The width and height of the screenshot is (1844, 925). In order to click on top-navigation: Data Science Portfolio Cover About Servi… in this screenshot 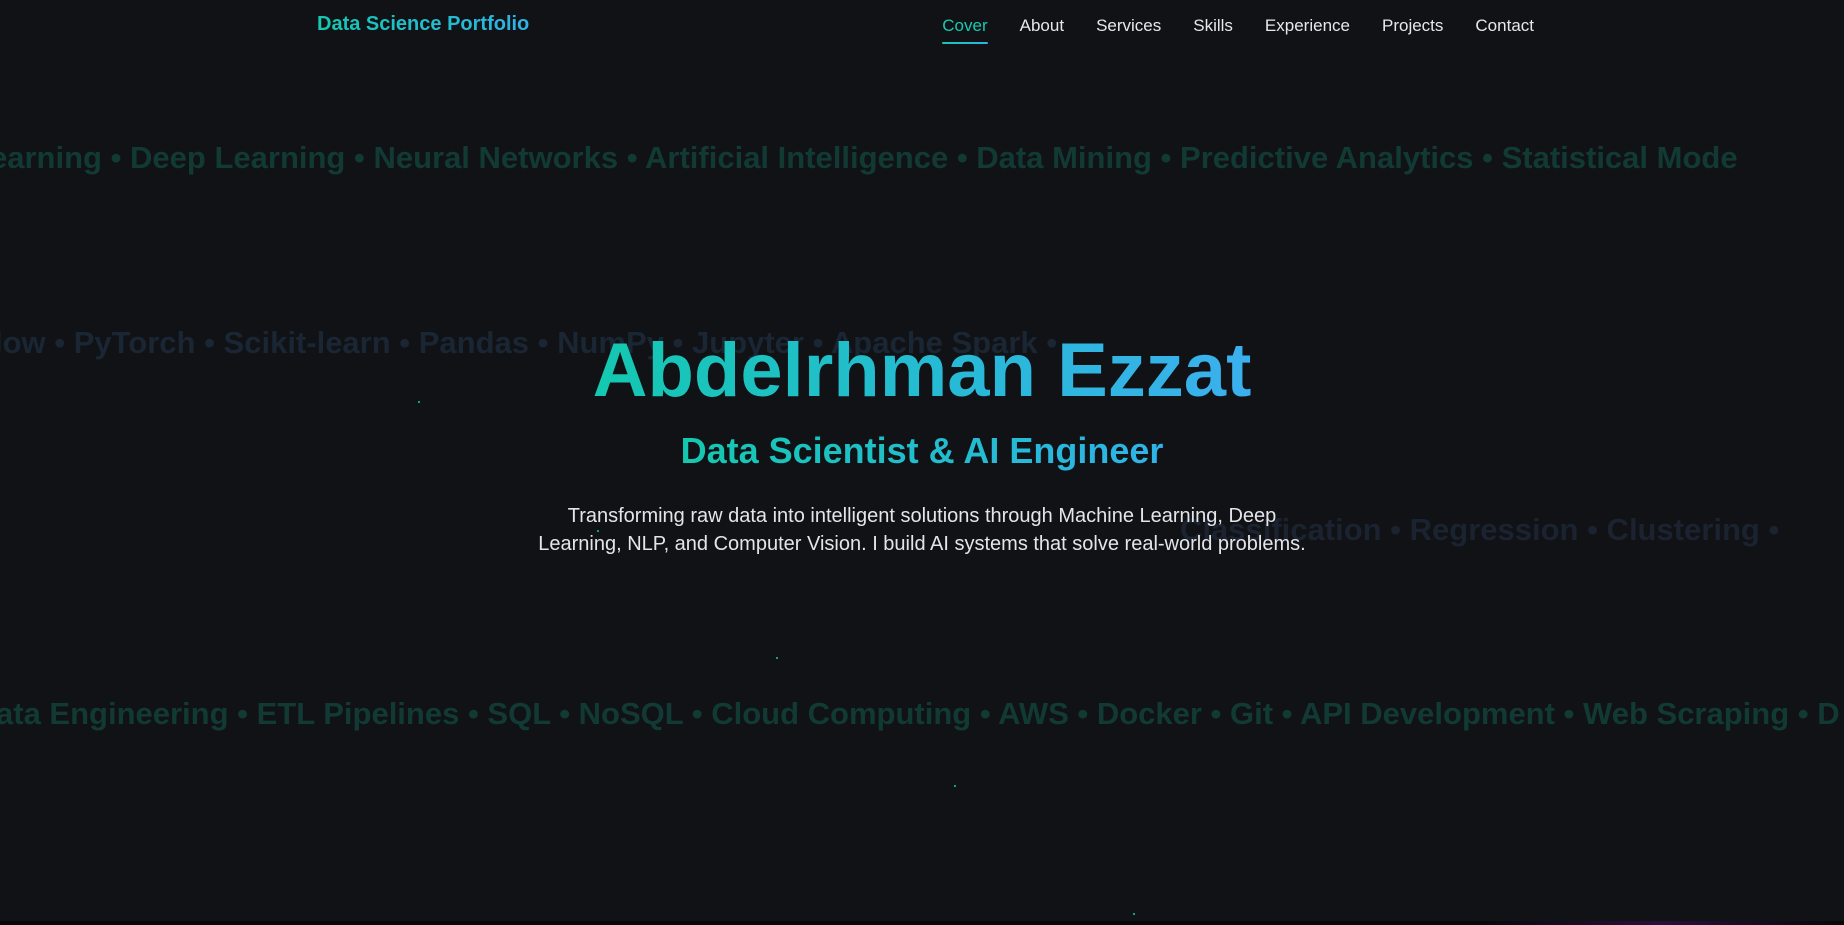, I will do `click(922, 26)`.